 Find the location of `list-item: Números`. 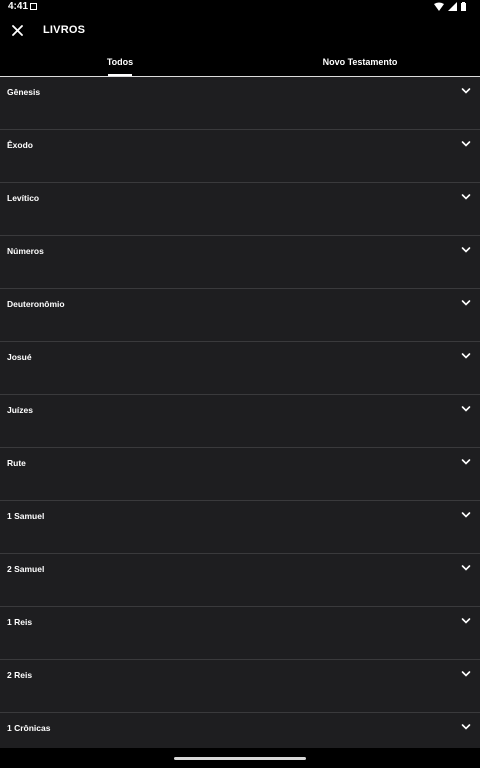

list-item: Números is located at coordinates (240, 262).